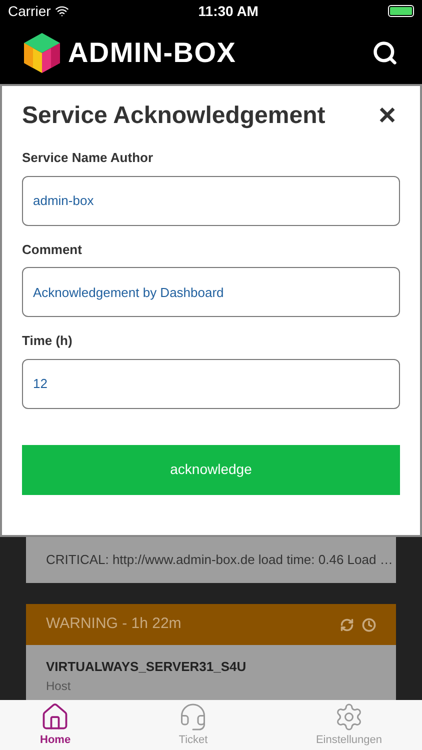  Describe the element at coordinates (59, 686) in the screenshot. I see `host-type: Host` at that location.